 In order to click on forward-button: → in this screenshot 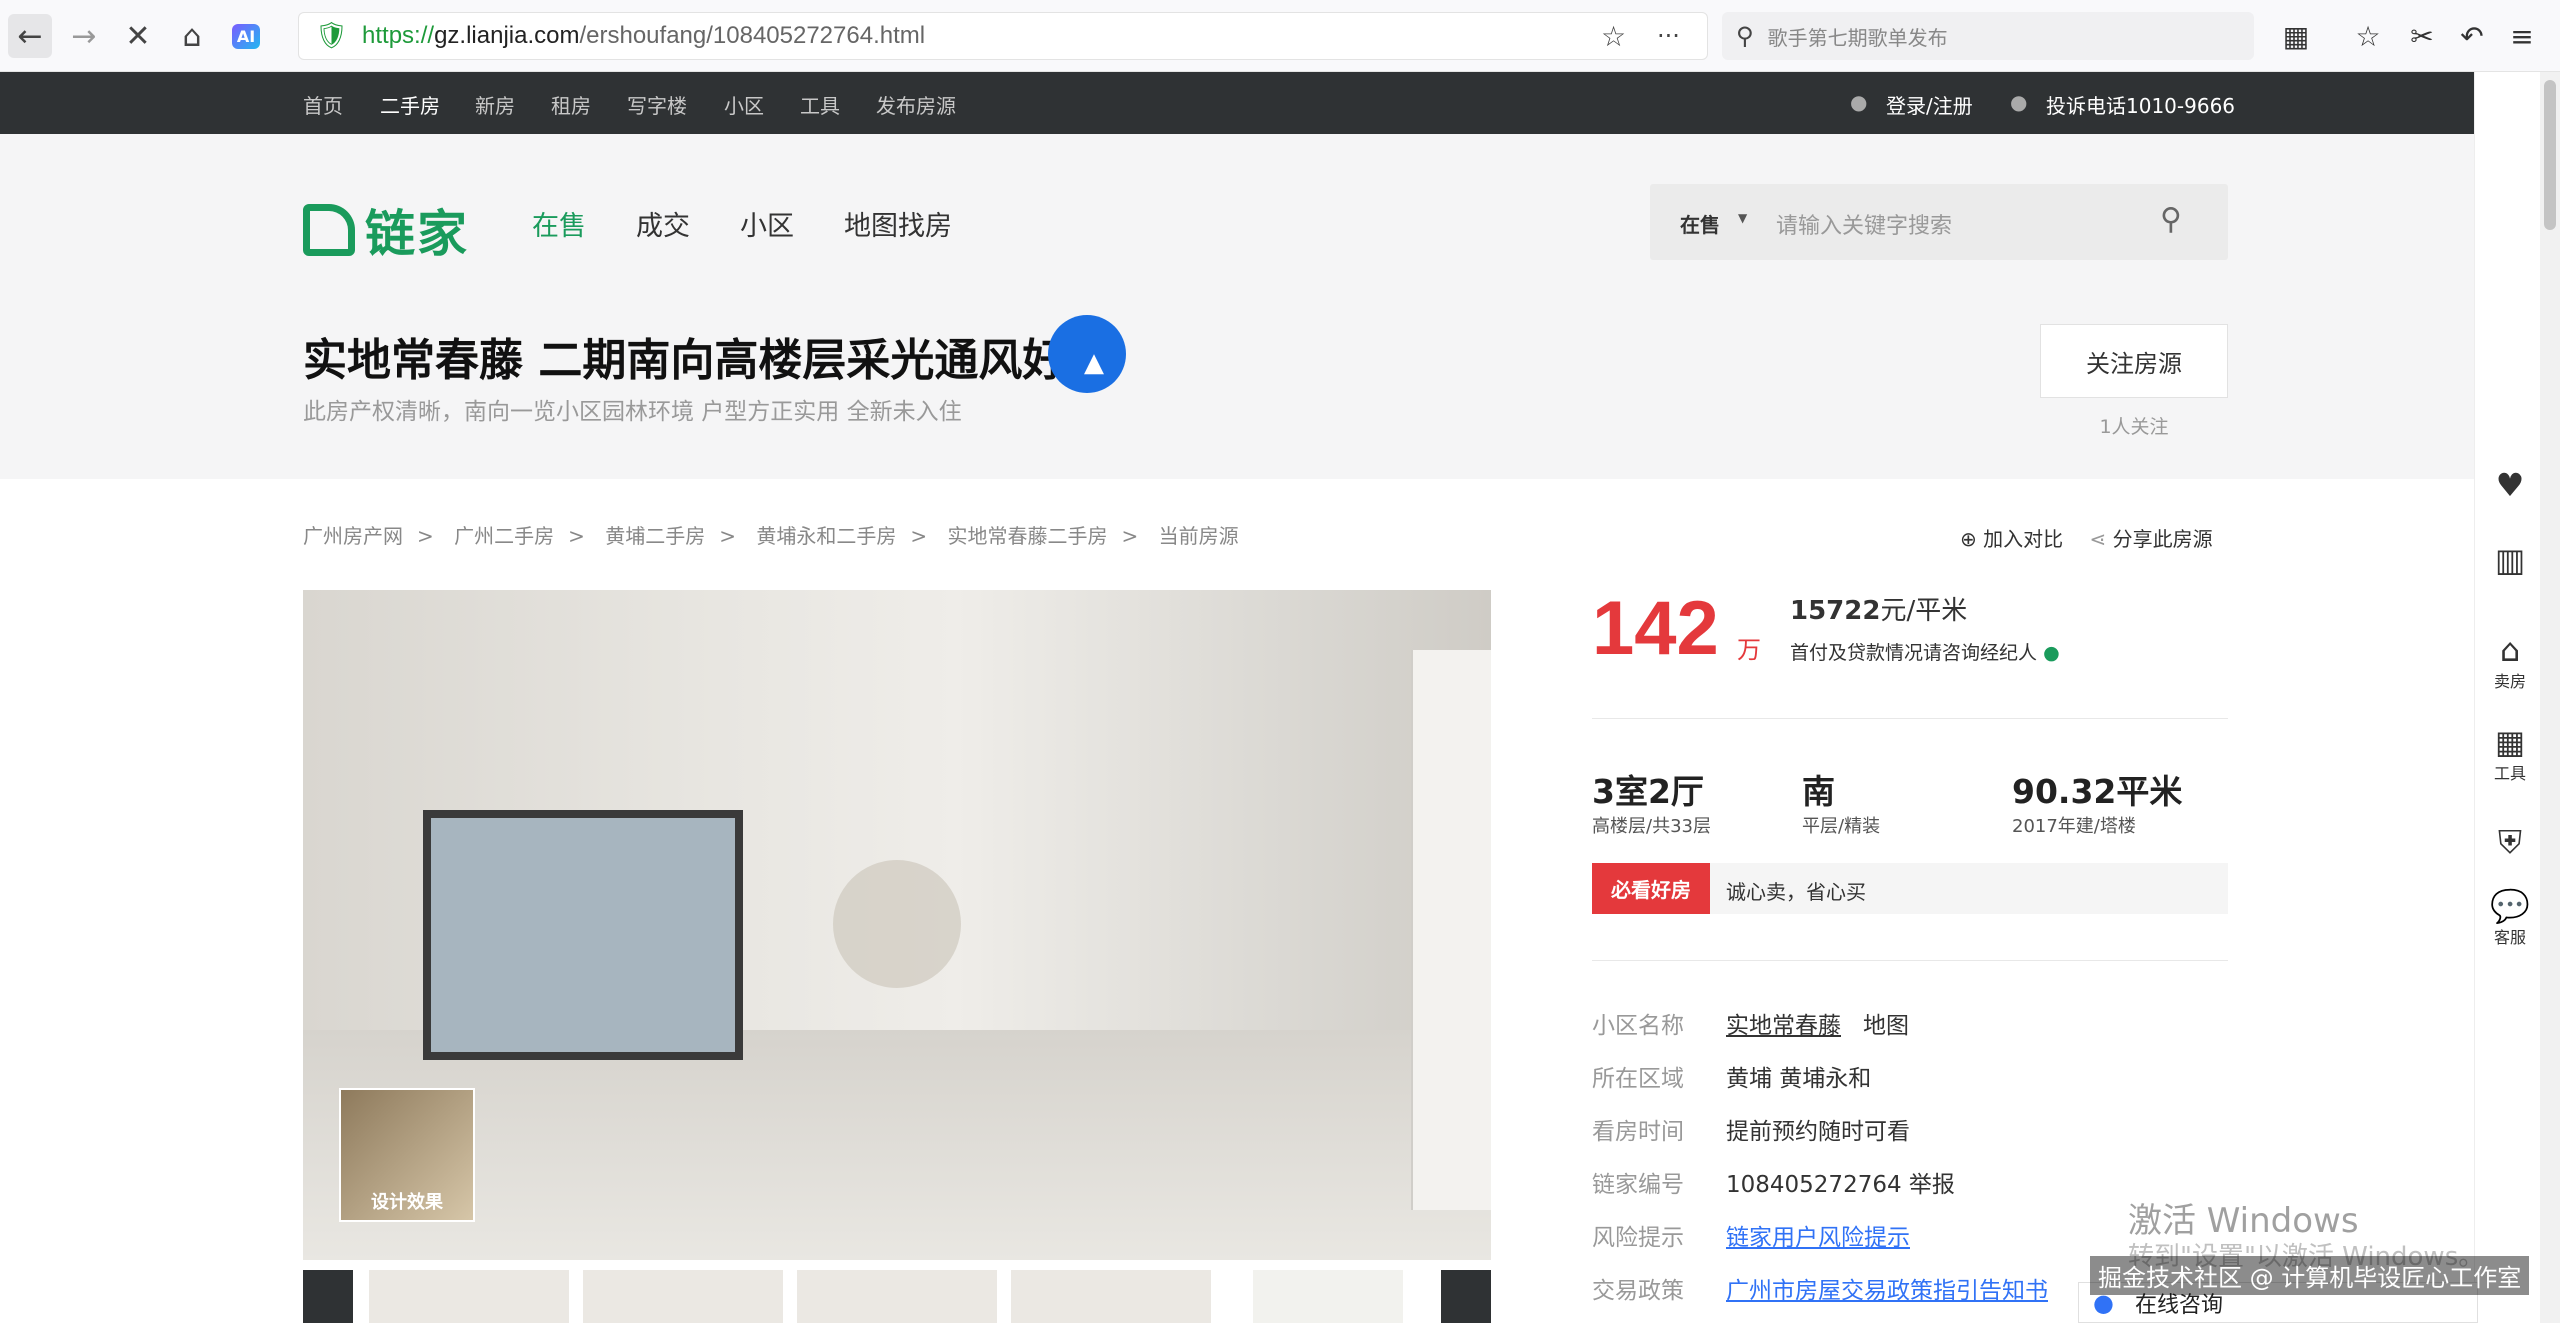, I will do `click(84, 36)`.